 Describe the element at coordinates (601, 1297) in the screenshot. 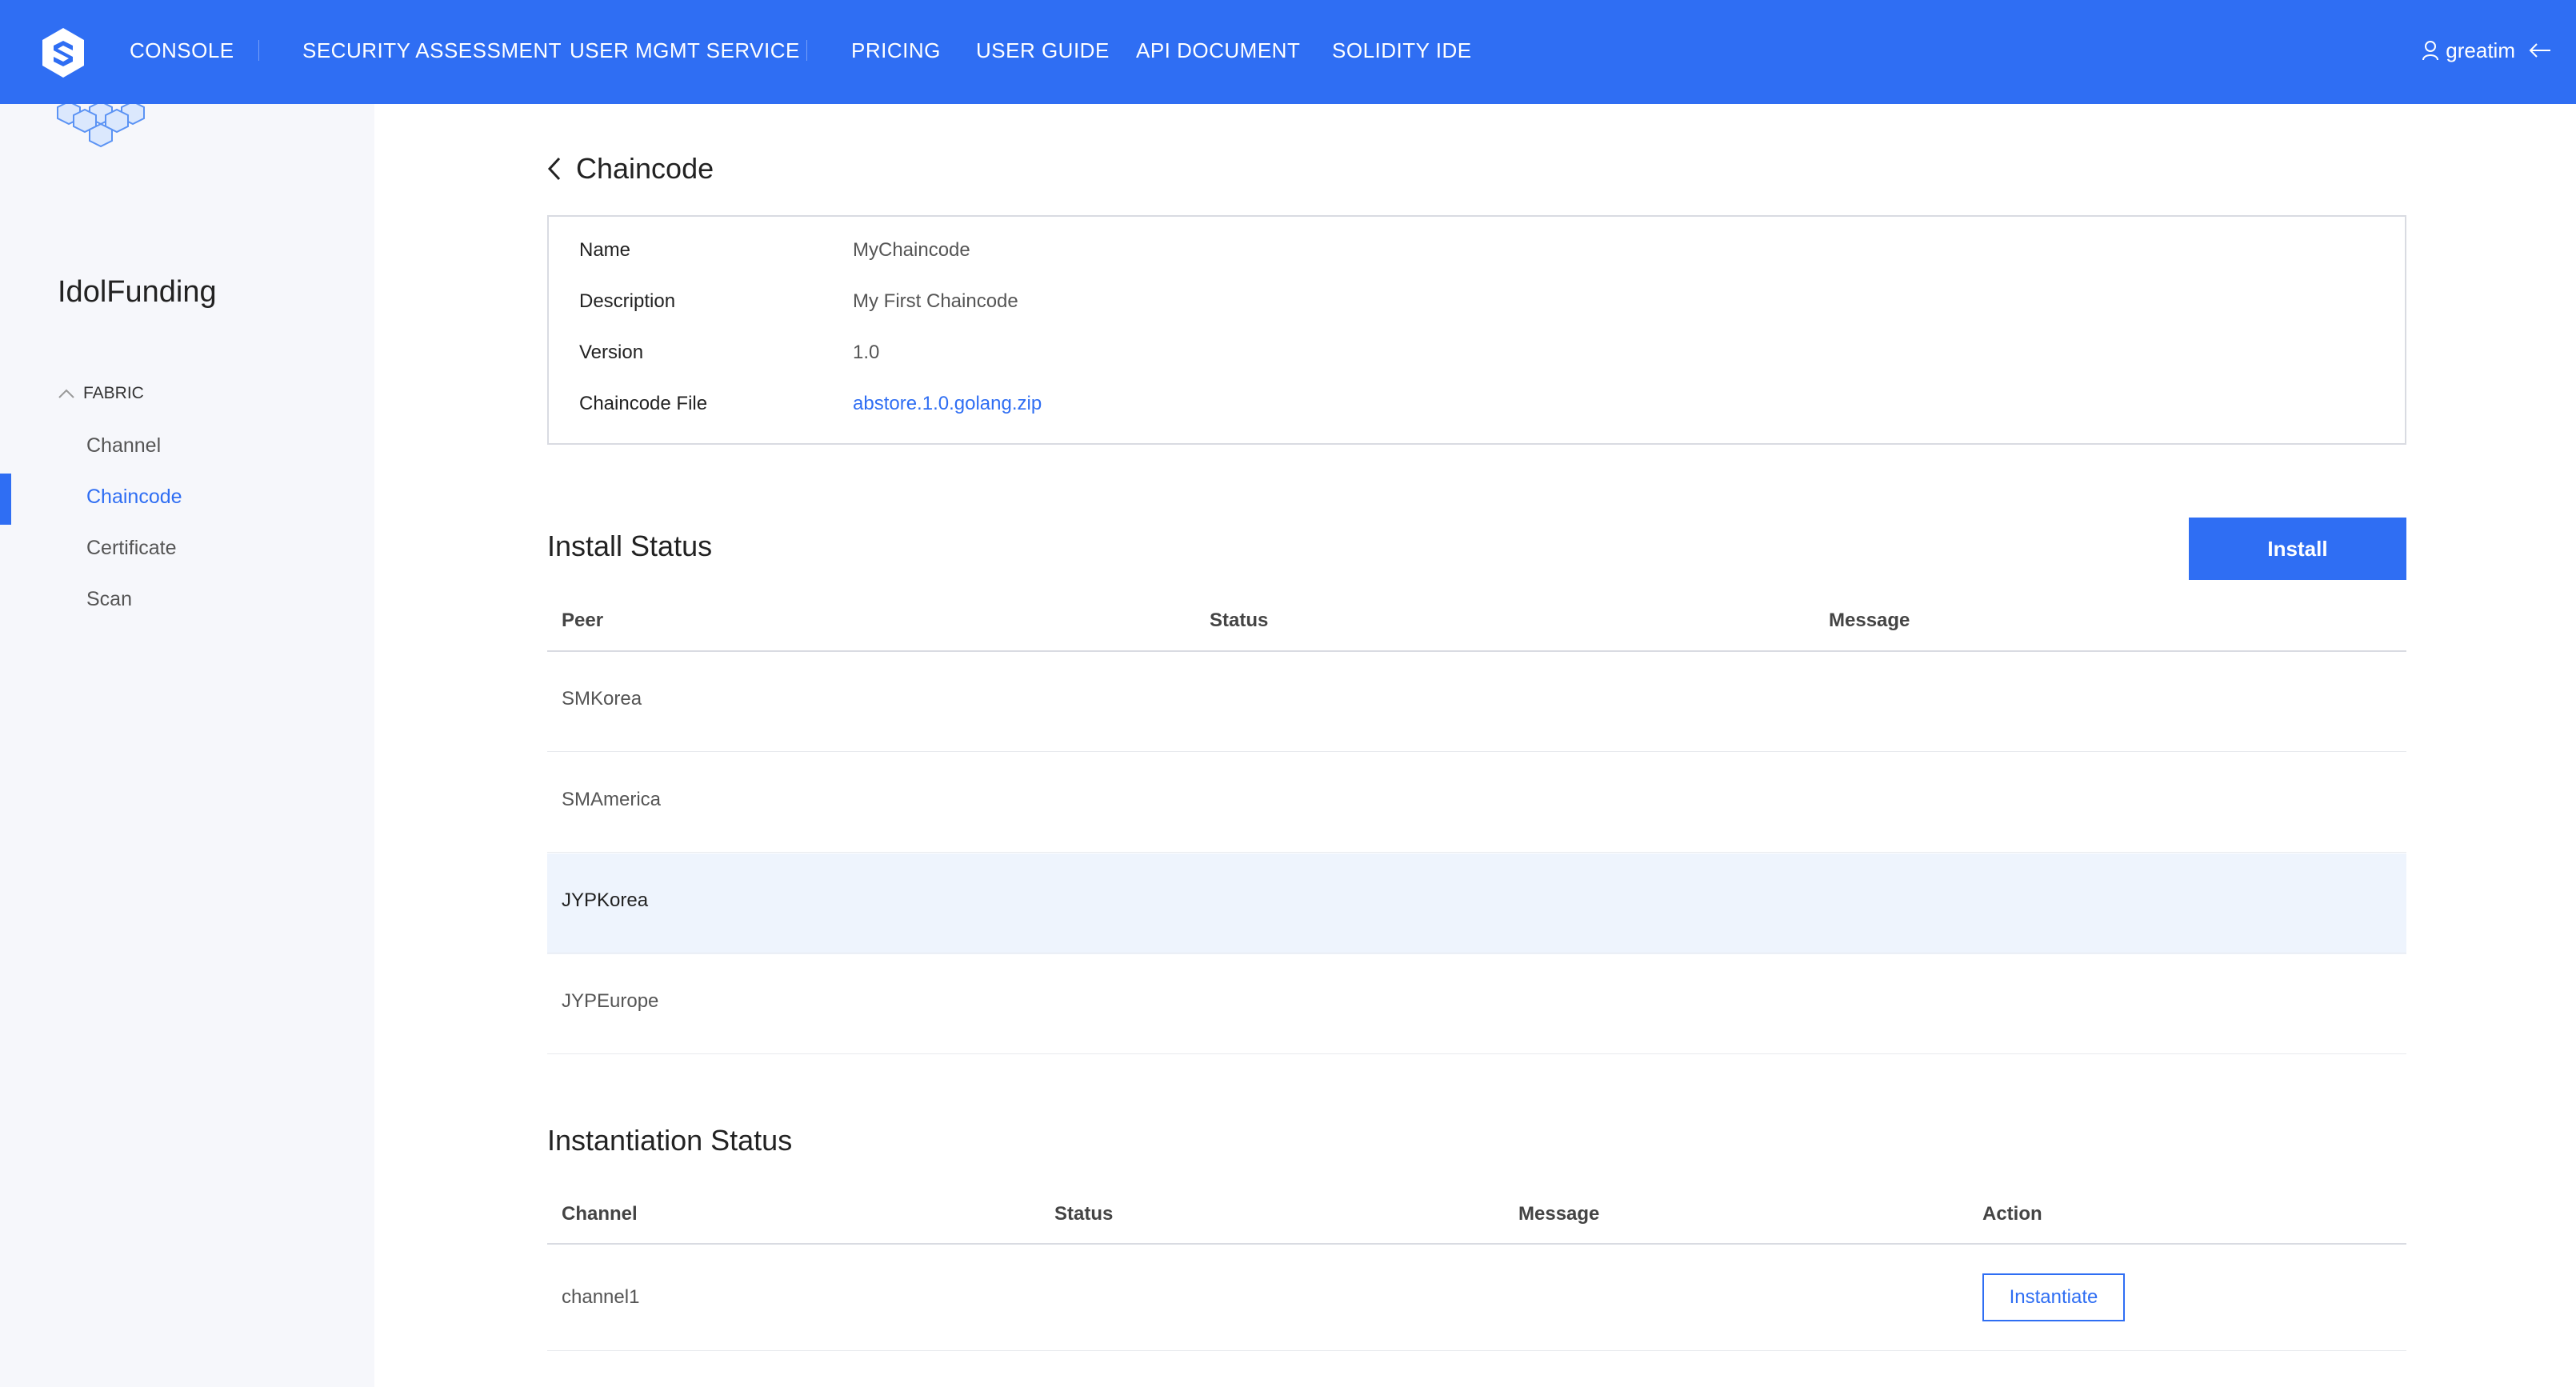

I see `instantiation-row-channel: channel1` at that location.